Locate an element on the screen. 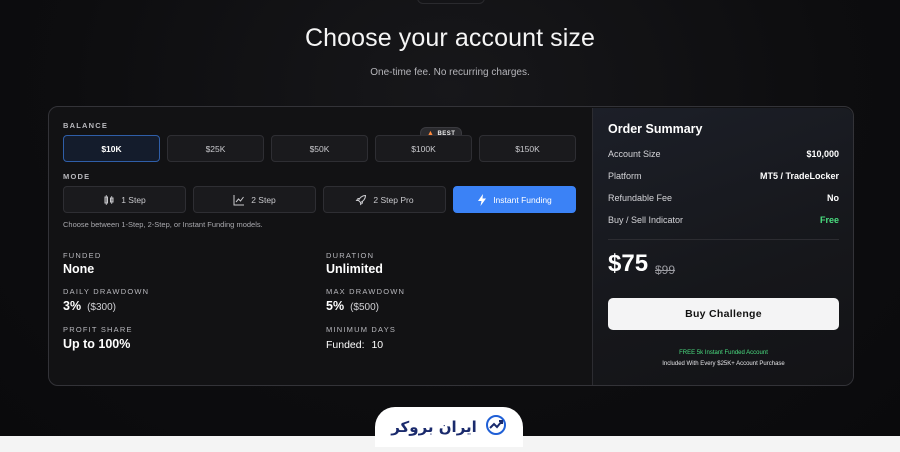 This screenshot has height=452, width=900. summary-row-platform: Platform MT5 / TradeLocker is located at coordinates (723, 176).